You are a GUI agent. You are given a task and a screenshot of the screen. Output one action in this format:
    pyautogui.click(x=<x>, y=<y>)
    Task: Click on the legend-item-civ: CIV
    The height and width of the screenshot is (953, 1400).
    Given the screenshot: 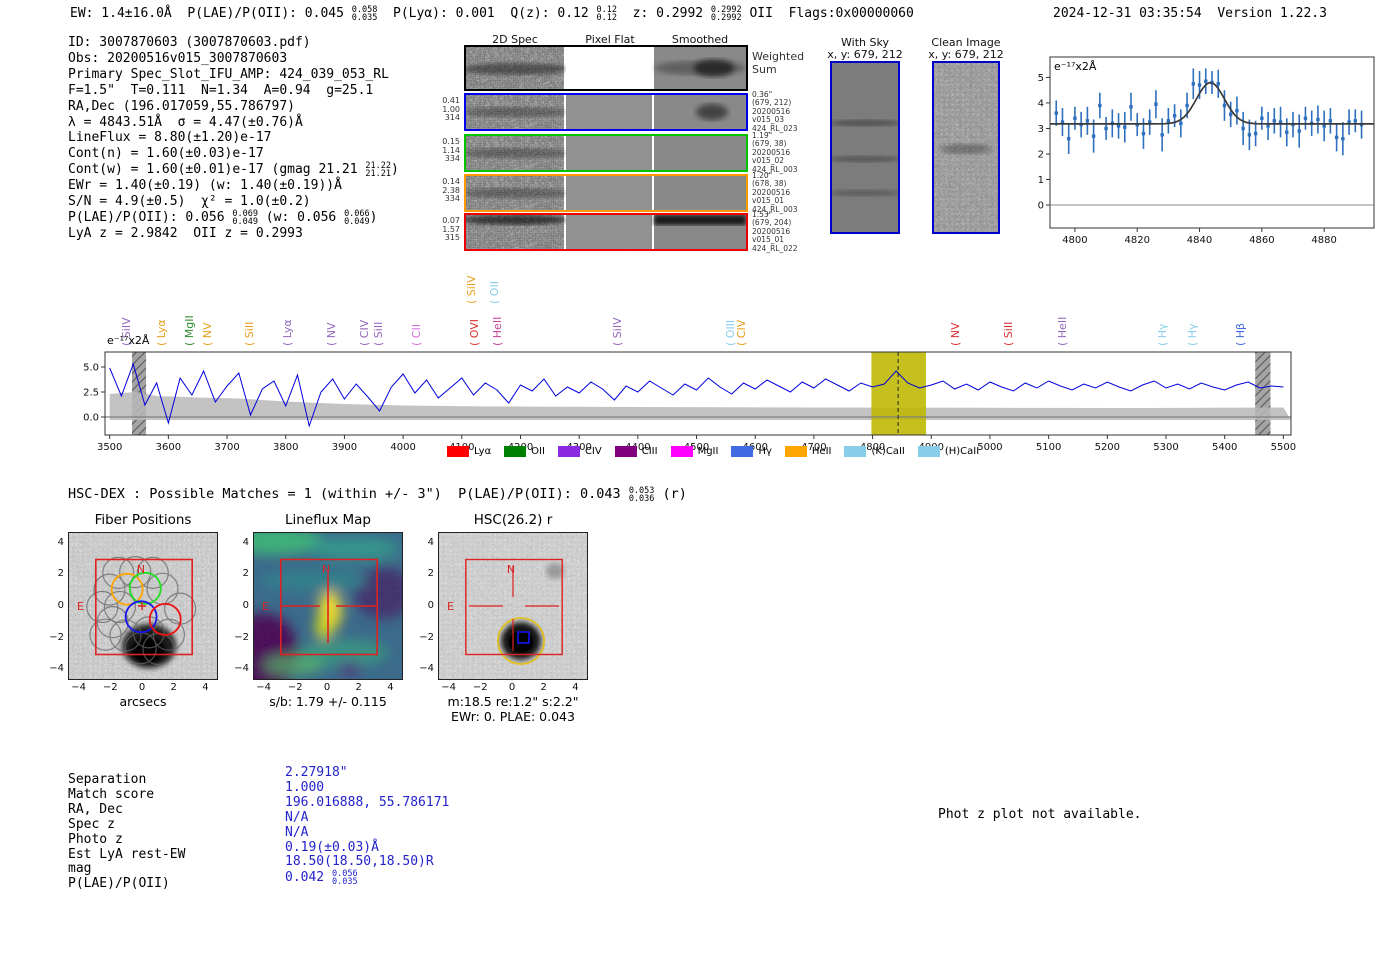 What is the action you would take?
    pyautogui.click(x=579, y=451)
    